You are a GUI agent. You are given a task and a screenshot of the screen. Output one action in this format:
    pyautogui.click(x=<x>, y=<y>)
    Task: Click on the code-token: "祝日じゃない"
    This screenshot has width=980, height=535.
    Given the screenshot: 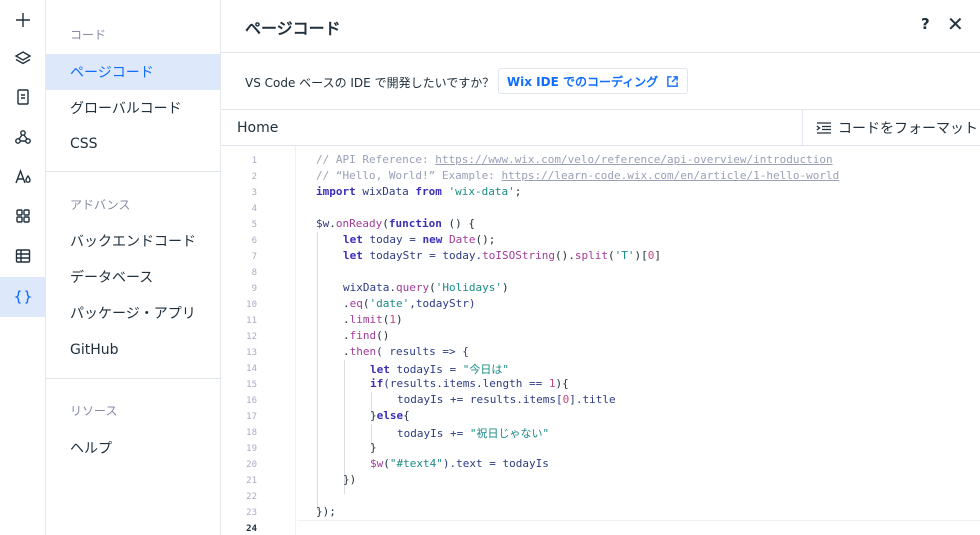 What is the action you would take?
    pyautogui.click(x=509, y=433)
    